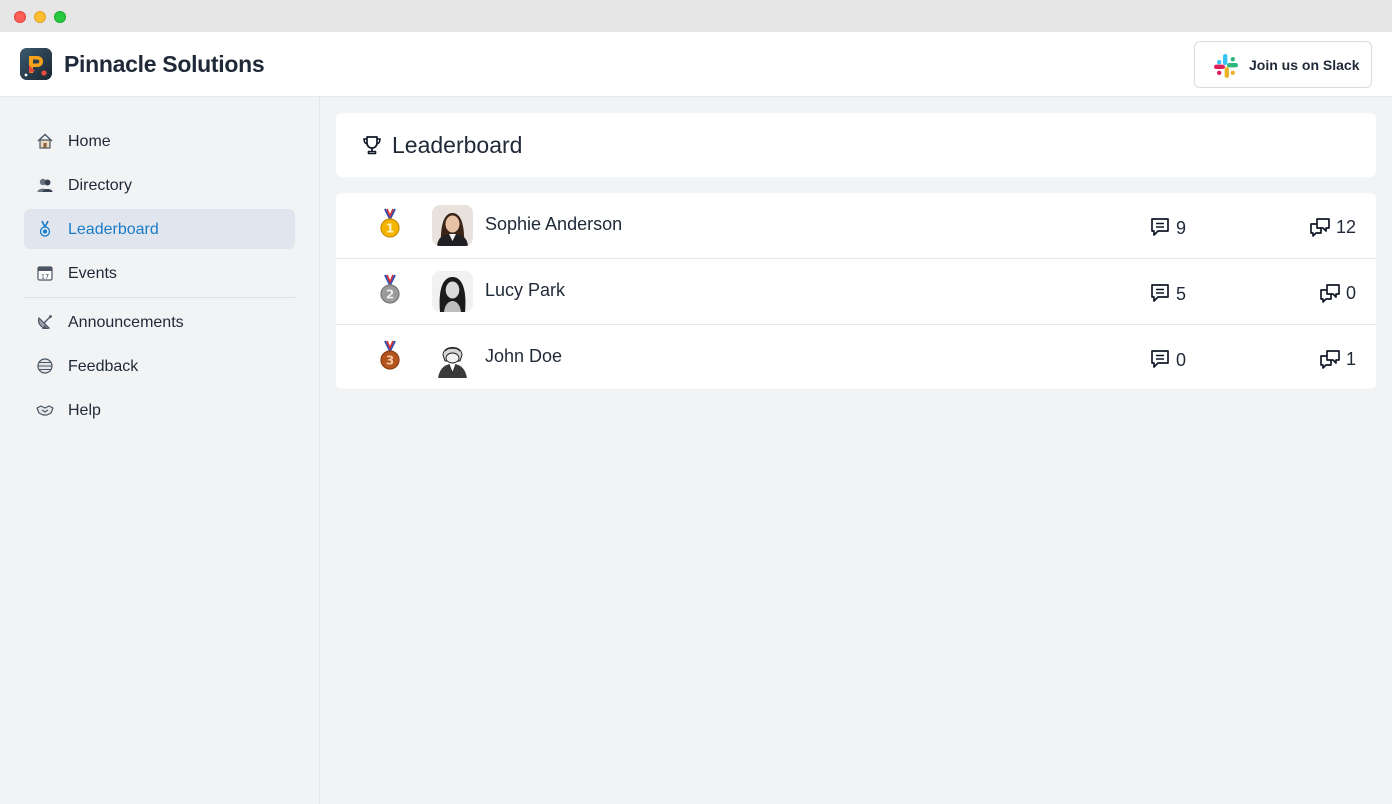  What do you see at coordinates (60, 17) in the screenshot?
I see `maximize-window-button` at bounding box center [60, 17].